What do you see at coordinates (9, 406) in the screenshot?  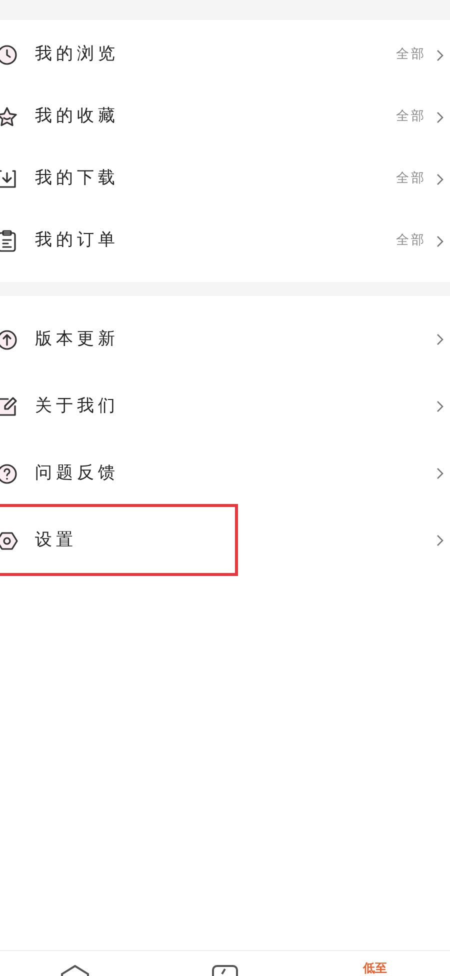 I see `edit-icon` at bounding box center [9, 406].